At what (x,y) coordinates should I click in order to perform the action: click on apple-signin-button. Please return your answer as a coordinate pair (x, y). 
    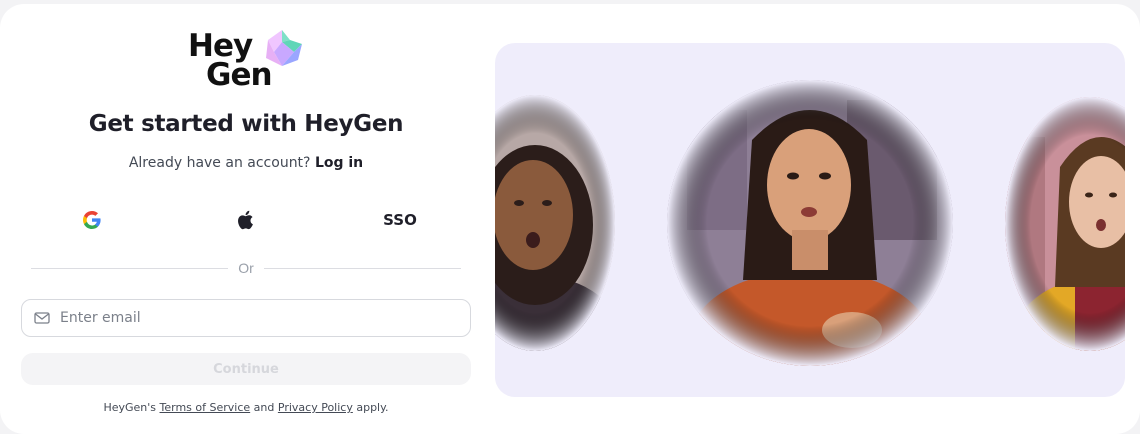
    Looking at the image, I should click on (246, 220).